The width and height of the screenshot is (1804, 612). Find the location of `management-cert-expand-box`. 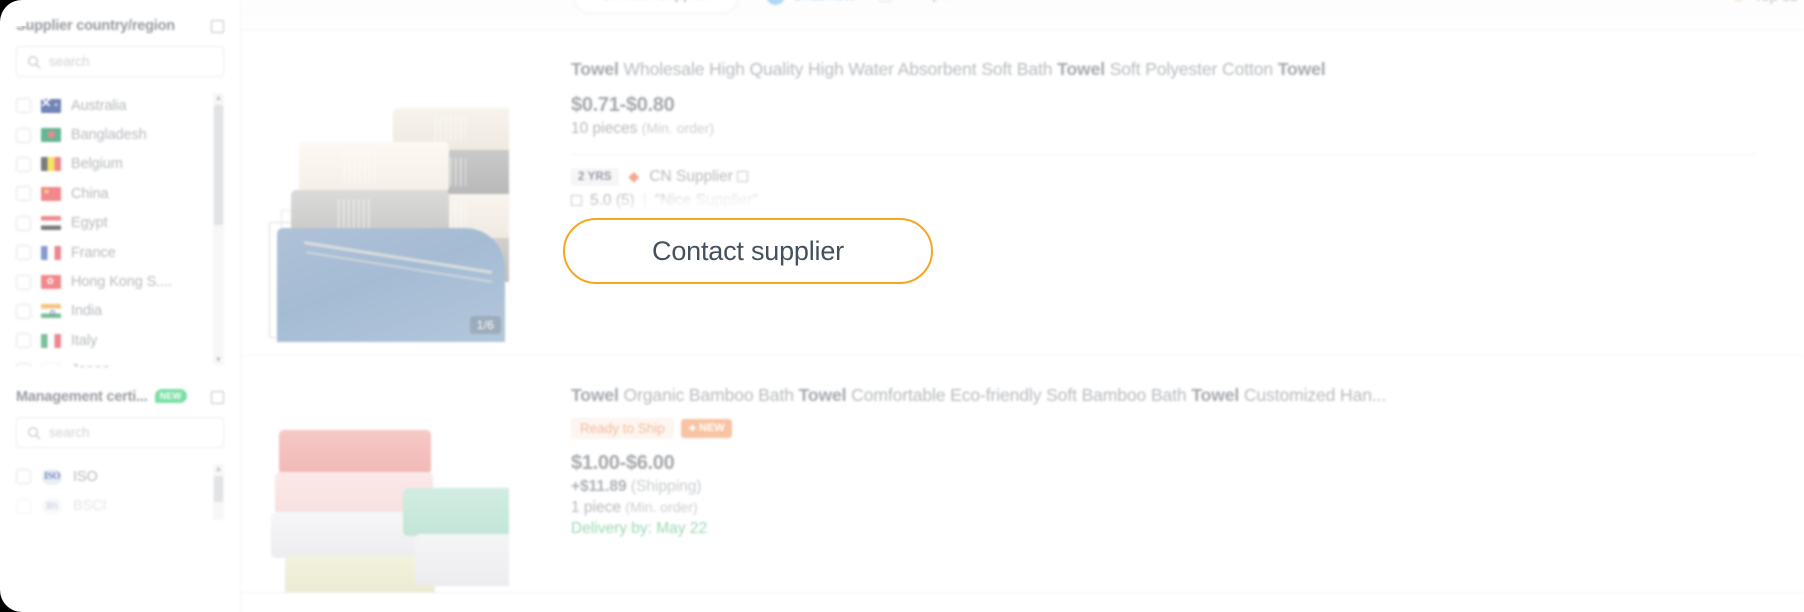

management-cert-expand-box is located at coordinates (217, 397).